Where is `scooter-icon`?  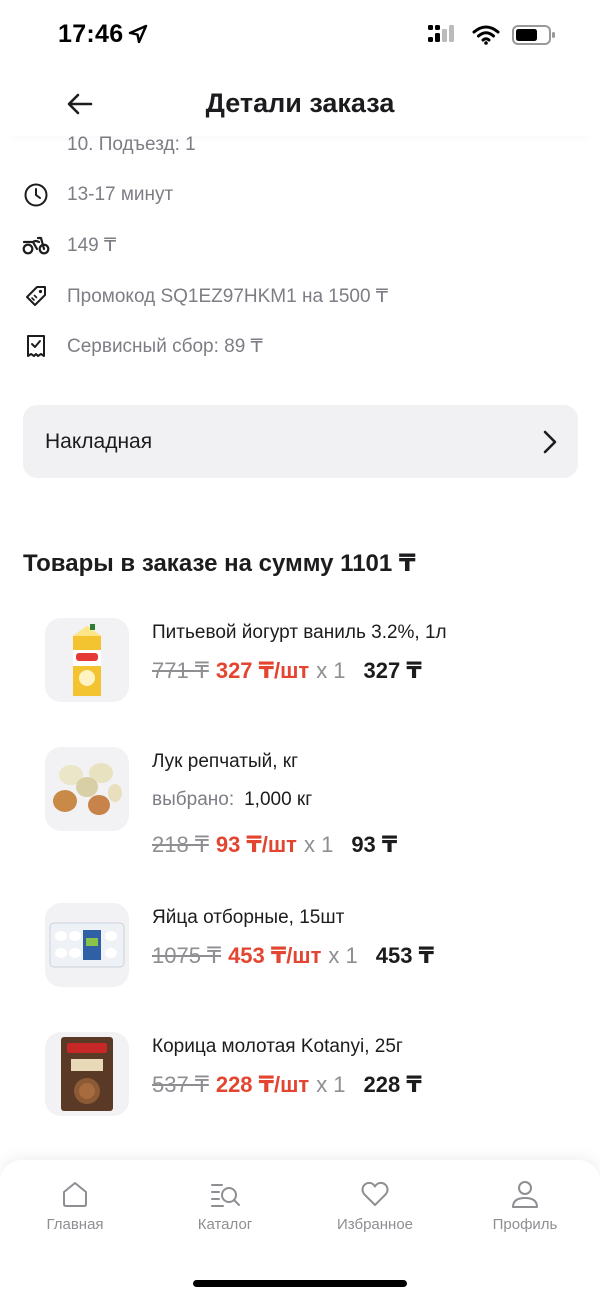
scooter-icon is located at coordinates (36, 245).